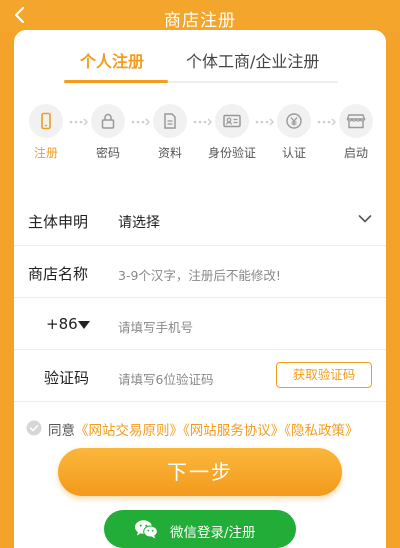 This screenshot has height=548, width=400. What do you see at coordinates (294, 121) in the screenshot?
I see `yen-icon` at bounding box center [294, 121].